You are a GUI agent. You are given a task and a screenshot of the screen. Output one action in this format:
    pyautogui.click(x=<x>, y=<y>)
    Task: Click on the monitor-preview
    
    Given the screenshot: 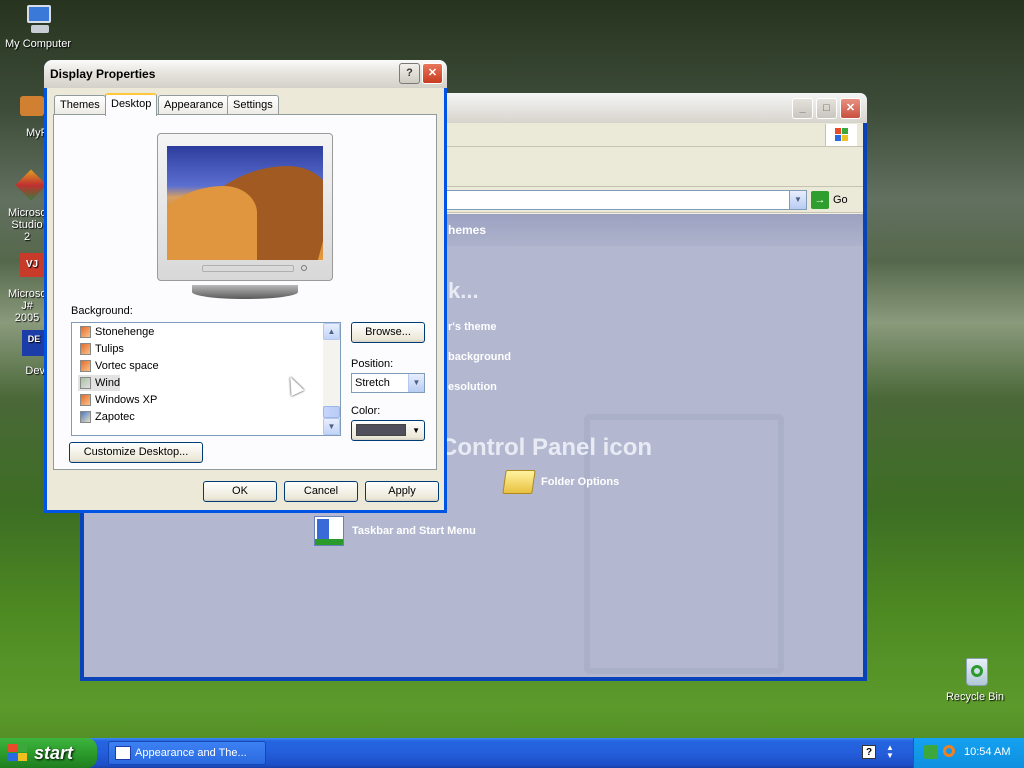 What is the action you would take?
    pyautogui.click(x=245, y=216)
    